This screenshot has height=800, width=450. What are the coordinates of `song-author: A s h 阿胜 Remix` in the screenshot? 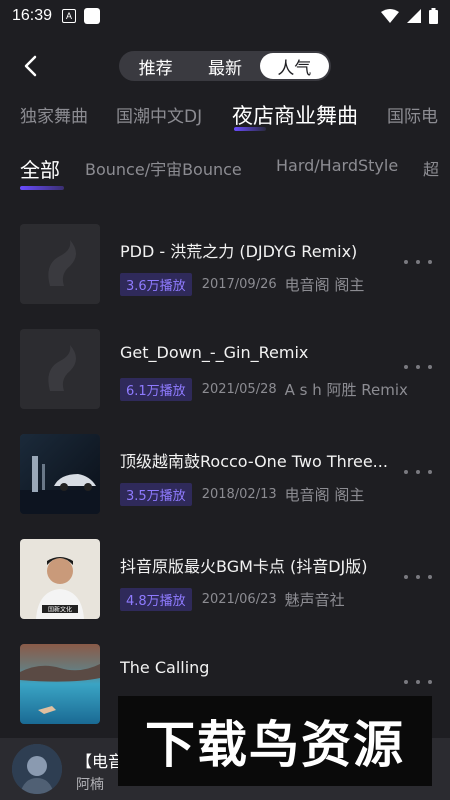 It's located at (346, 390).